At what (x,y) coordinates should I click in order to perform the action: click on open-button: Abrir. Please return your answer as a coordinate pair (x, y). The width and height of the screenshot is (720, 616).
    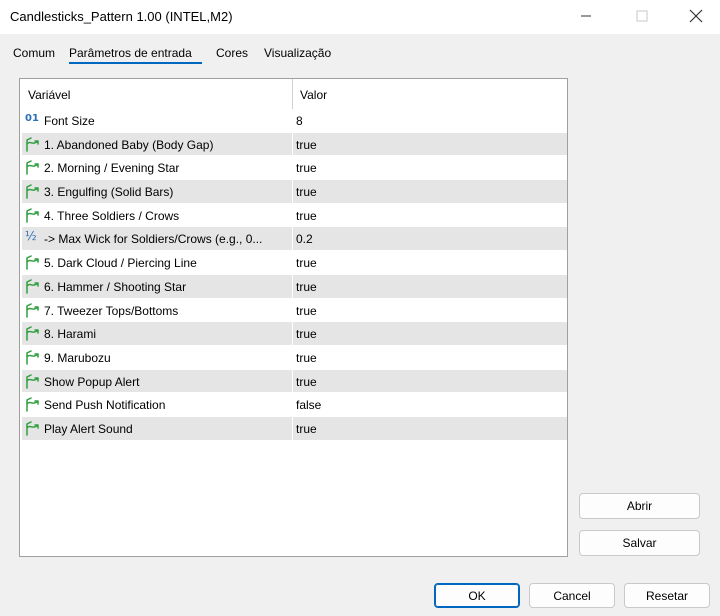
    Looking at the image, I should click on (639, 506).